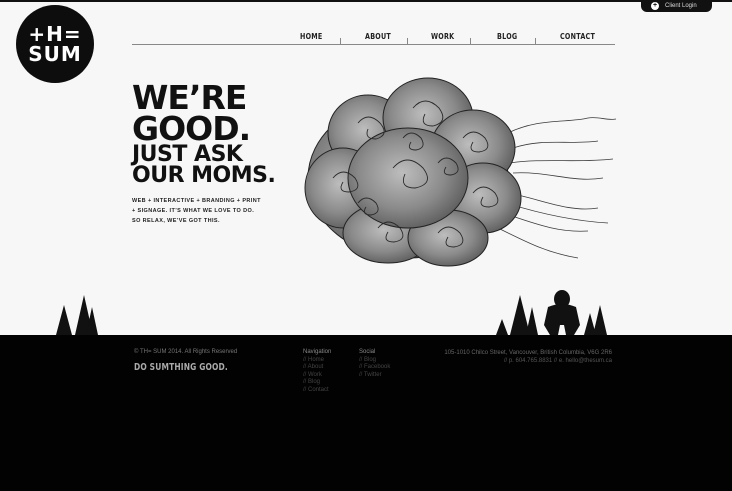 The height and width of the screenshot is (491, 732). Describe the element at coordinates (55, 54) in the screenshot. I see `logo-line-2: SUM` at that location.